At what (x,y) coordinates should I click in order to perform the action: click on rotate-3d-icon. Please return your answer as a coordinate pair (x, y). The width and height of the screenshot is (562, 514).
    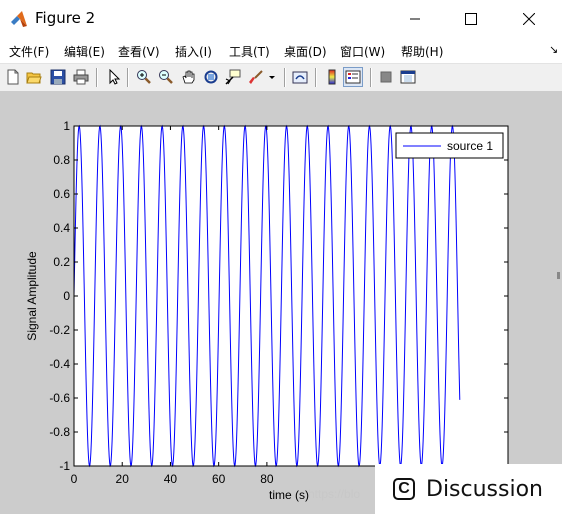
    Looking at the image, I should click on (211, 77).